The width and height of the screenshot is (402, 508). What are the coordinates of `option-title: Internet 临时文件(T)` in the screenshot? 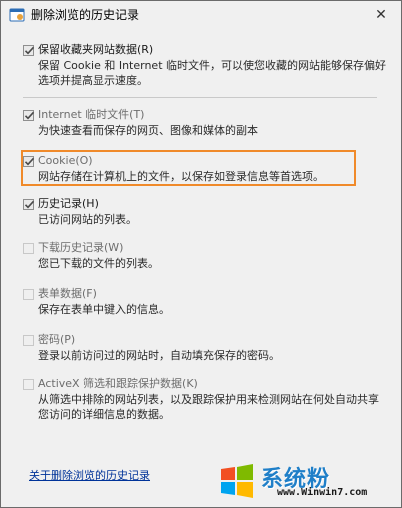 It's located at (91, 114).